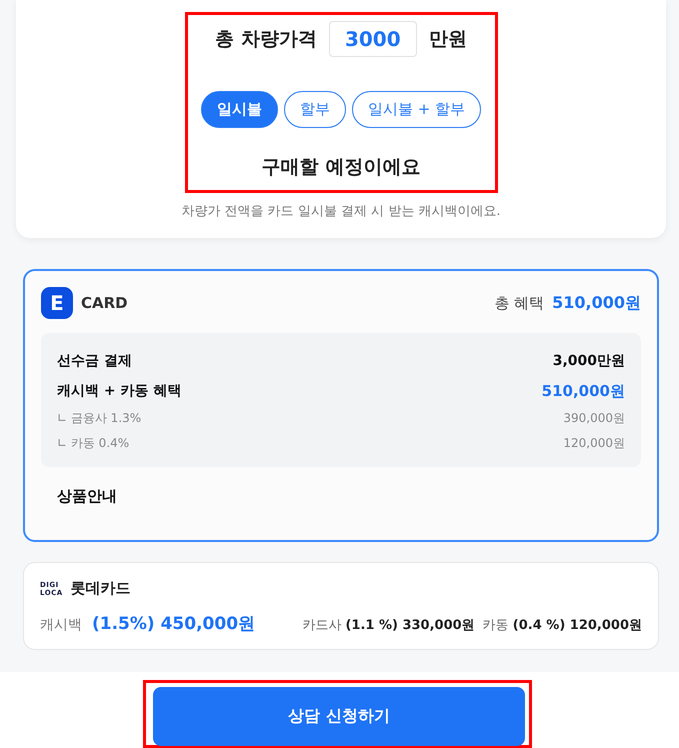 This screenshot has width=679, height=748. What do you see at coordinates (372, 39) in the screenshot?
I see `price-input: 3000` at bounding box center [372, 39].